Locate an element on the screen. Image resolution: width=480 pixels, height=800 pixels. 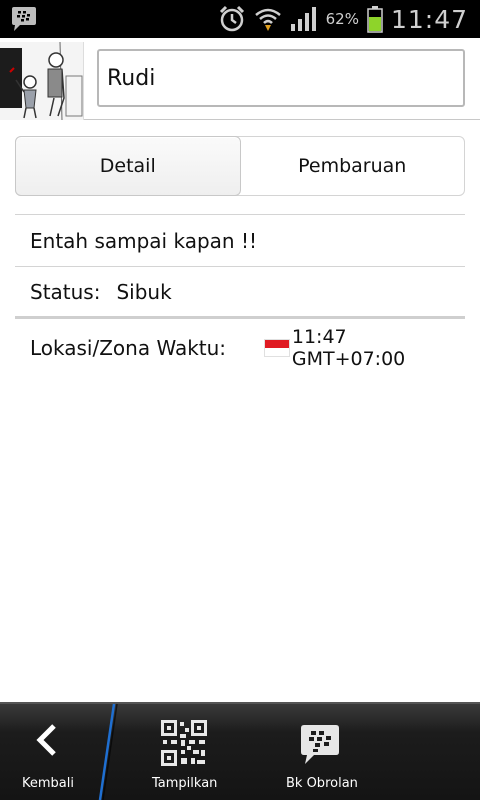
back-button: Kembali is located at coordinates (53, 752).